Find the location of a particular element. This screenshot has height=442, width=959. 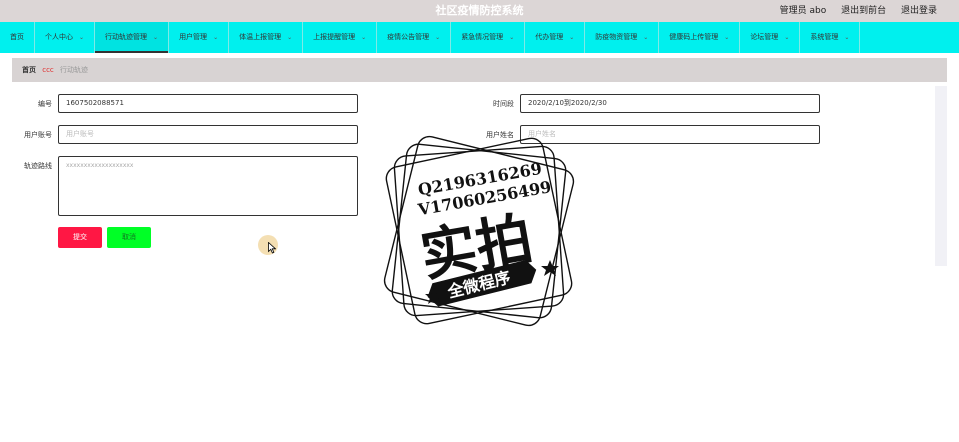

nav-item-label: 首页 is located at coordinates (17, 37).